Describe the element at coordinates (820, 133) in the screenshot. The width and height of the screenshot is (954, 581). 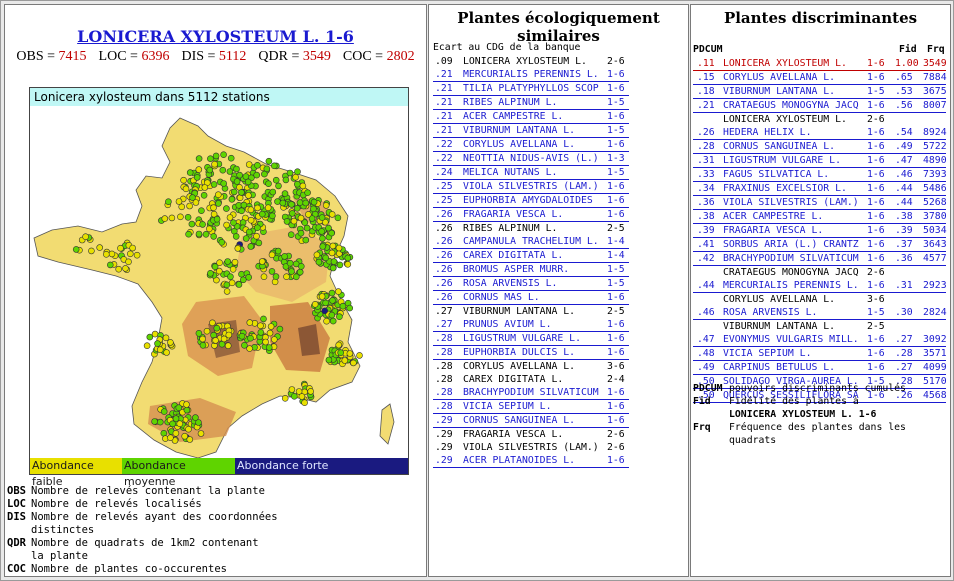
I see `discriminant-row: .26 HEDERA HELIX L. 1-6 .54 8924` at that location.